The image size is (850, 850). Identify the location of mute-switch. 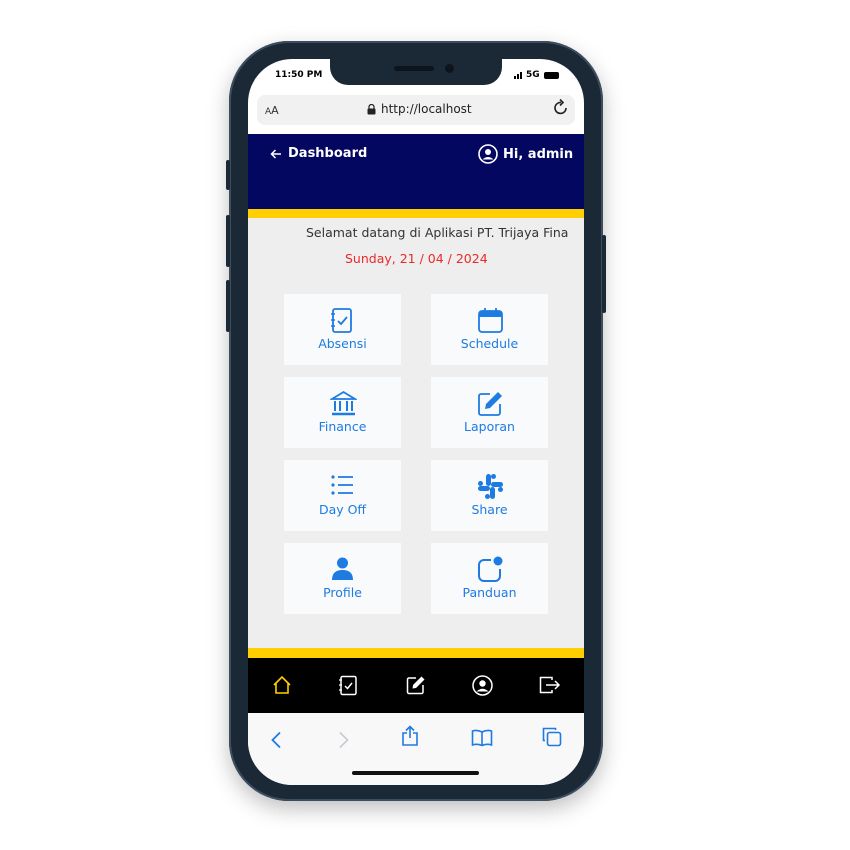
(228, 175).